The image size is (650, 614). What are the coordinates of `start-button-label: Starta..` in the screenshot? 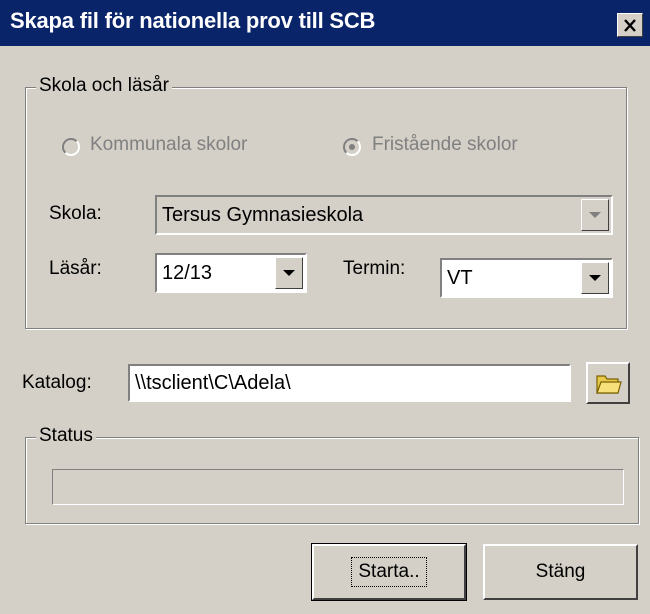 It's located at (389, 572).